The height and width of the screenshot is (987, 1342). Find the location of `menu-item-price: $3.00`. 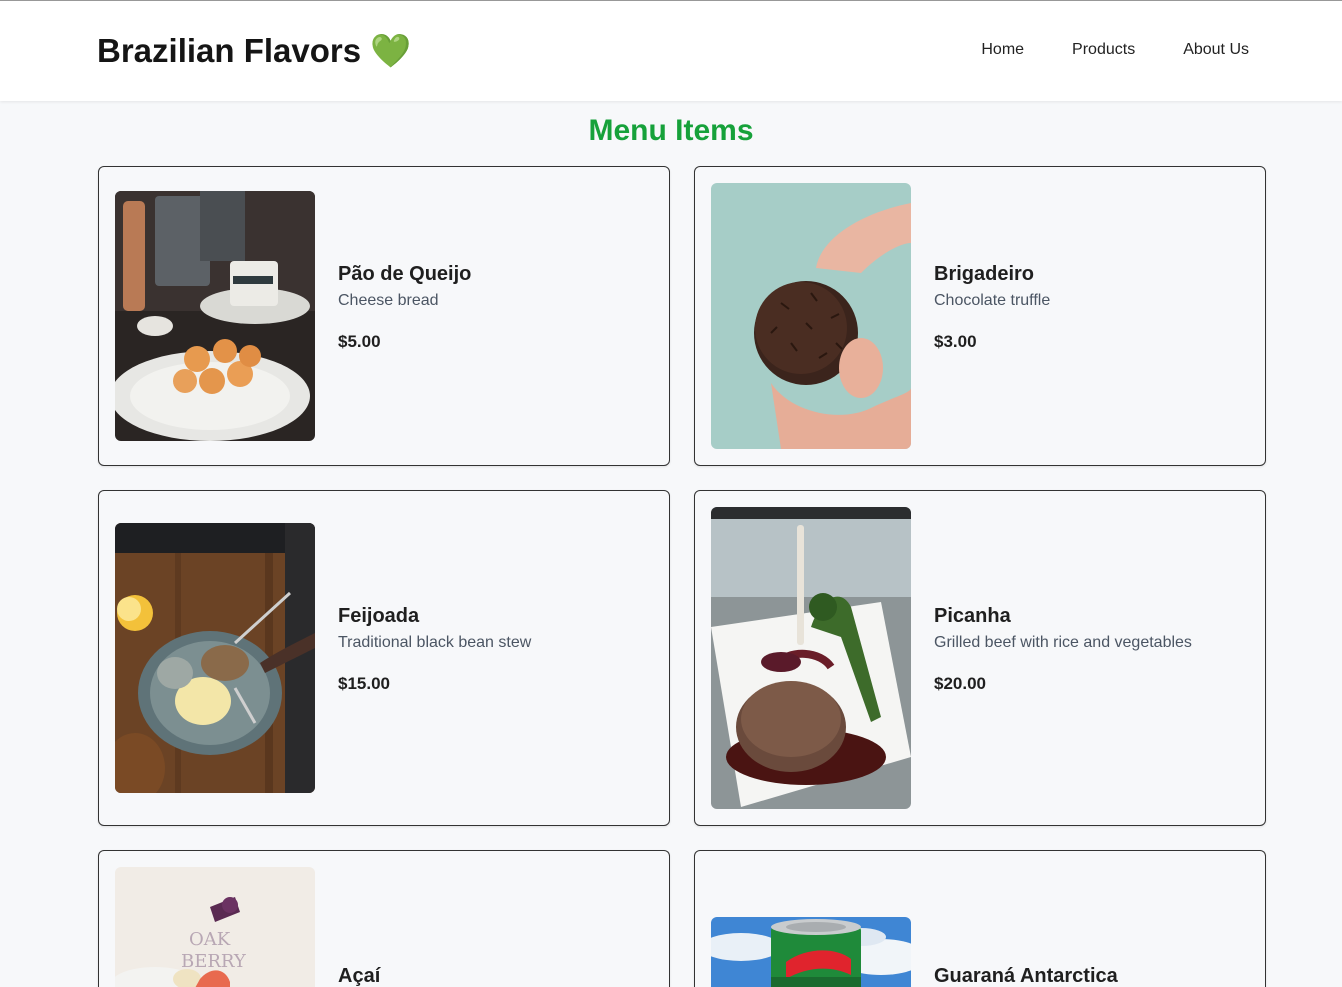

menu-item-price: $3.00 is located at coordinates (955, 341).